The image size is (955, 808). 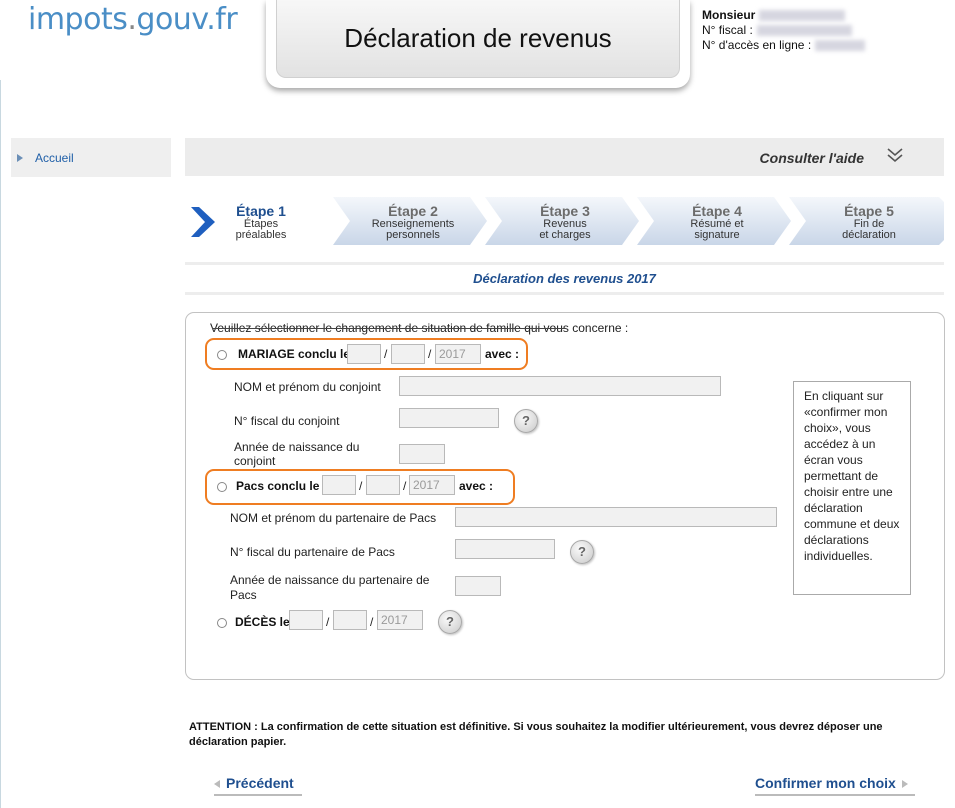 What do you see at coordinates (307, 387) in the screenshot?
I see `conjoint-name-label: NOM et prénom du conjoint` at bounding box center [307, 387].